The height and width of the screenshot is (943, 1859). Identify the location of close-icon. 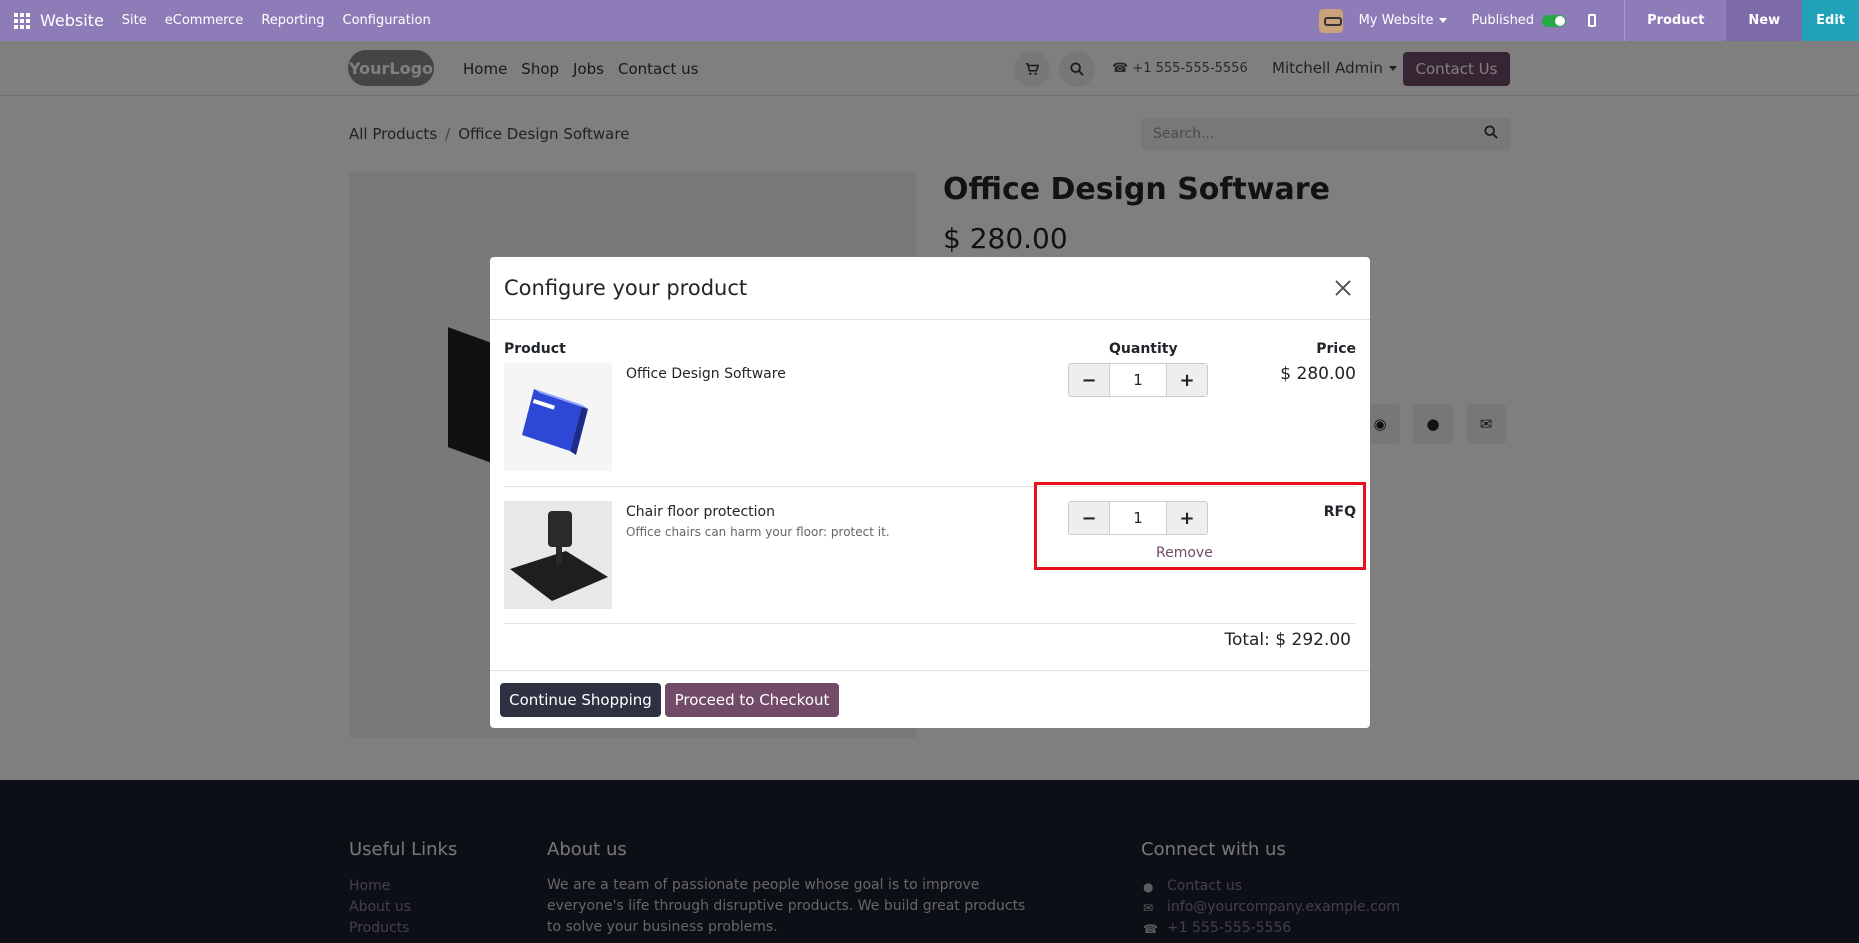
(1343, 288).